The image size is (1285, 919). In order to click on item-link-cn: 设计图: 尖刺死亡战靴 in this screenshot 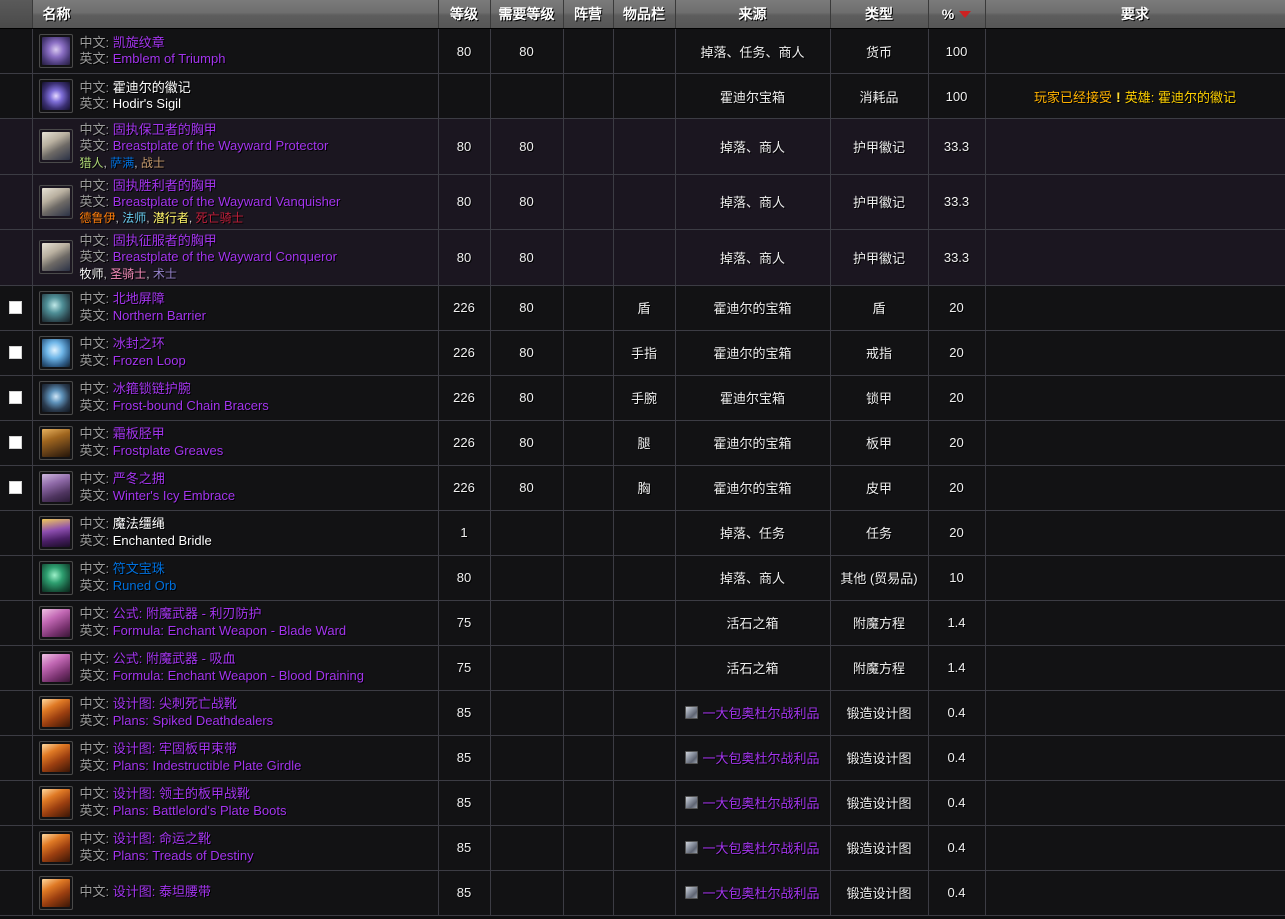, I will do `click(175, 703)`.